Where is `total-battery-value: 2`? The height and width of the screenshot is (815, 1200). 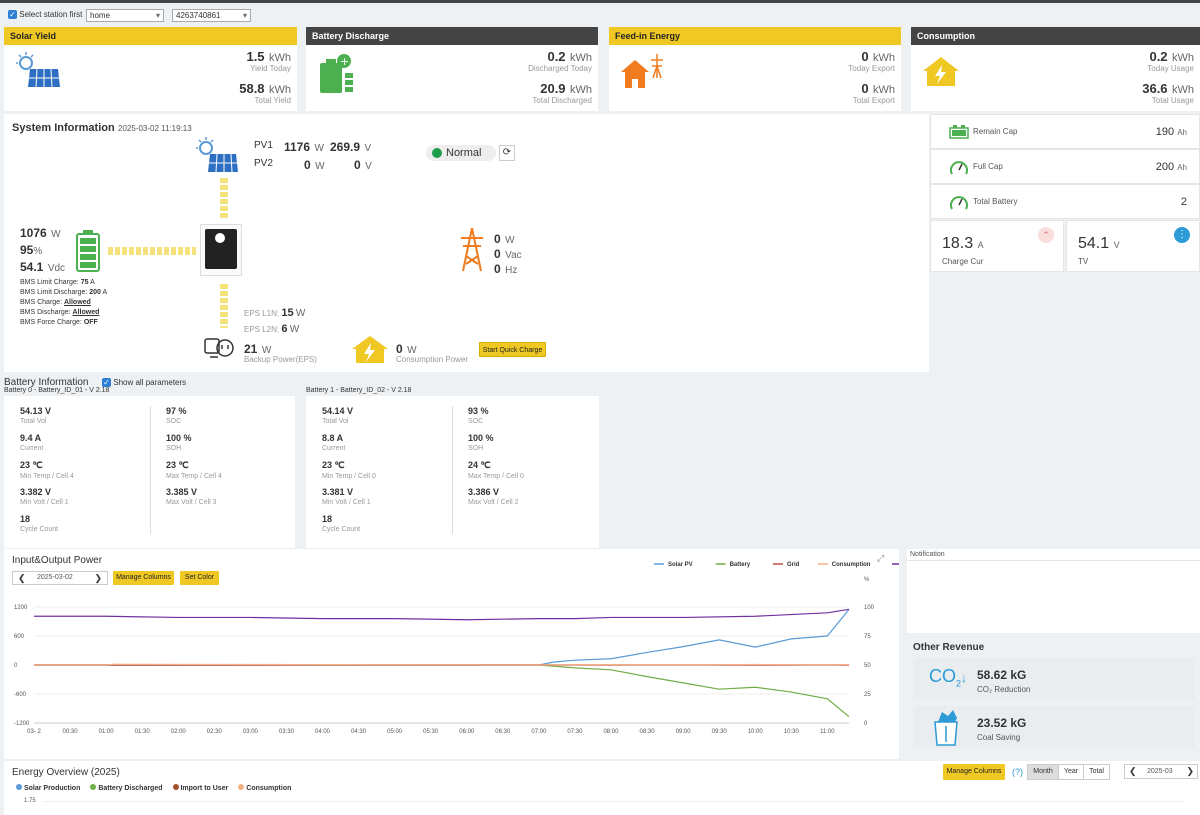 total-battery-value: 2 is located at coordinates (1183, 202).